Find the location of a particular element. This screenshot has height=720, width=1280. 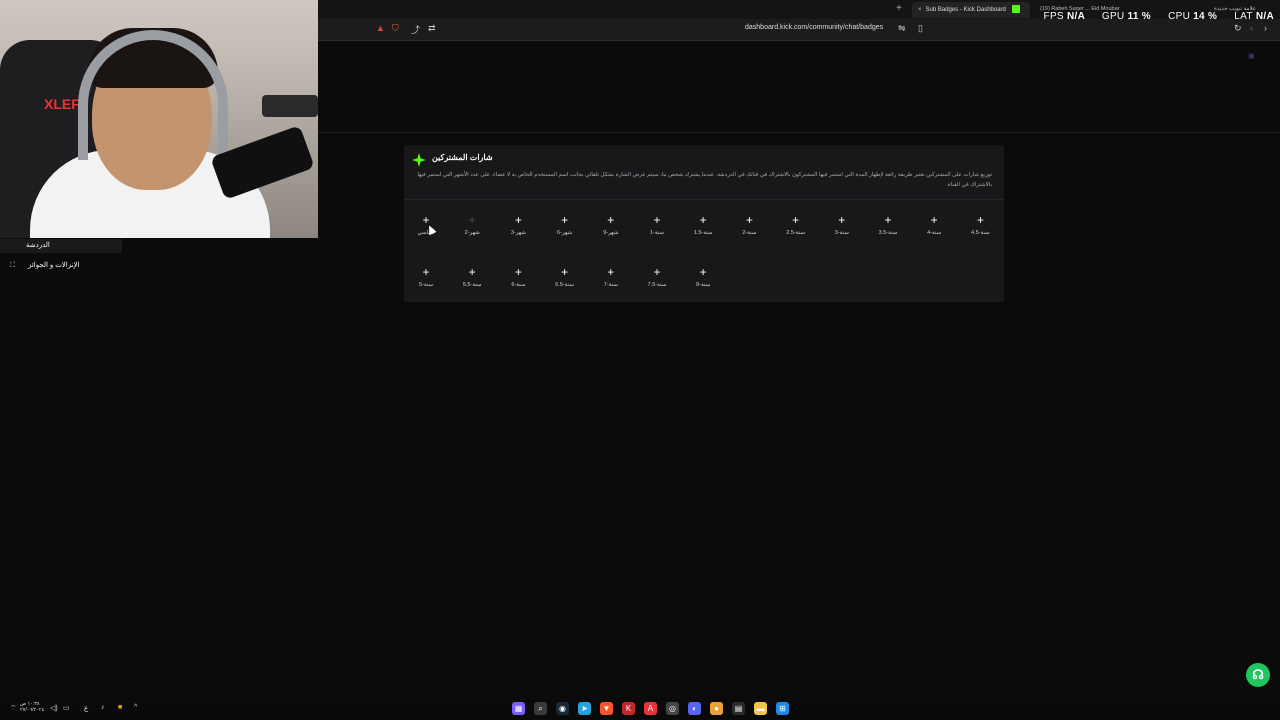

badge-label: 7.5-سنة is located at coordinates (657, 285).